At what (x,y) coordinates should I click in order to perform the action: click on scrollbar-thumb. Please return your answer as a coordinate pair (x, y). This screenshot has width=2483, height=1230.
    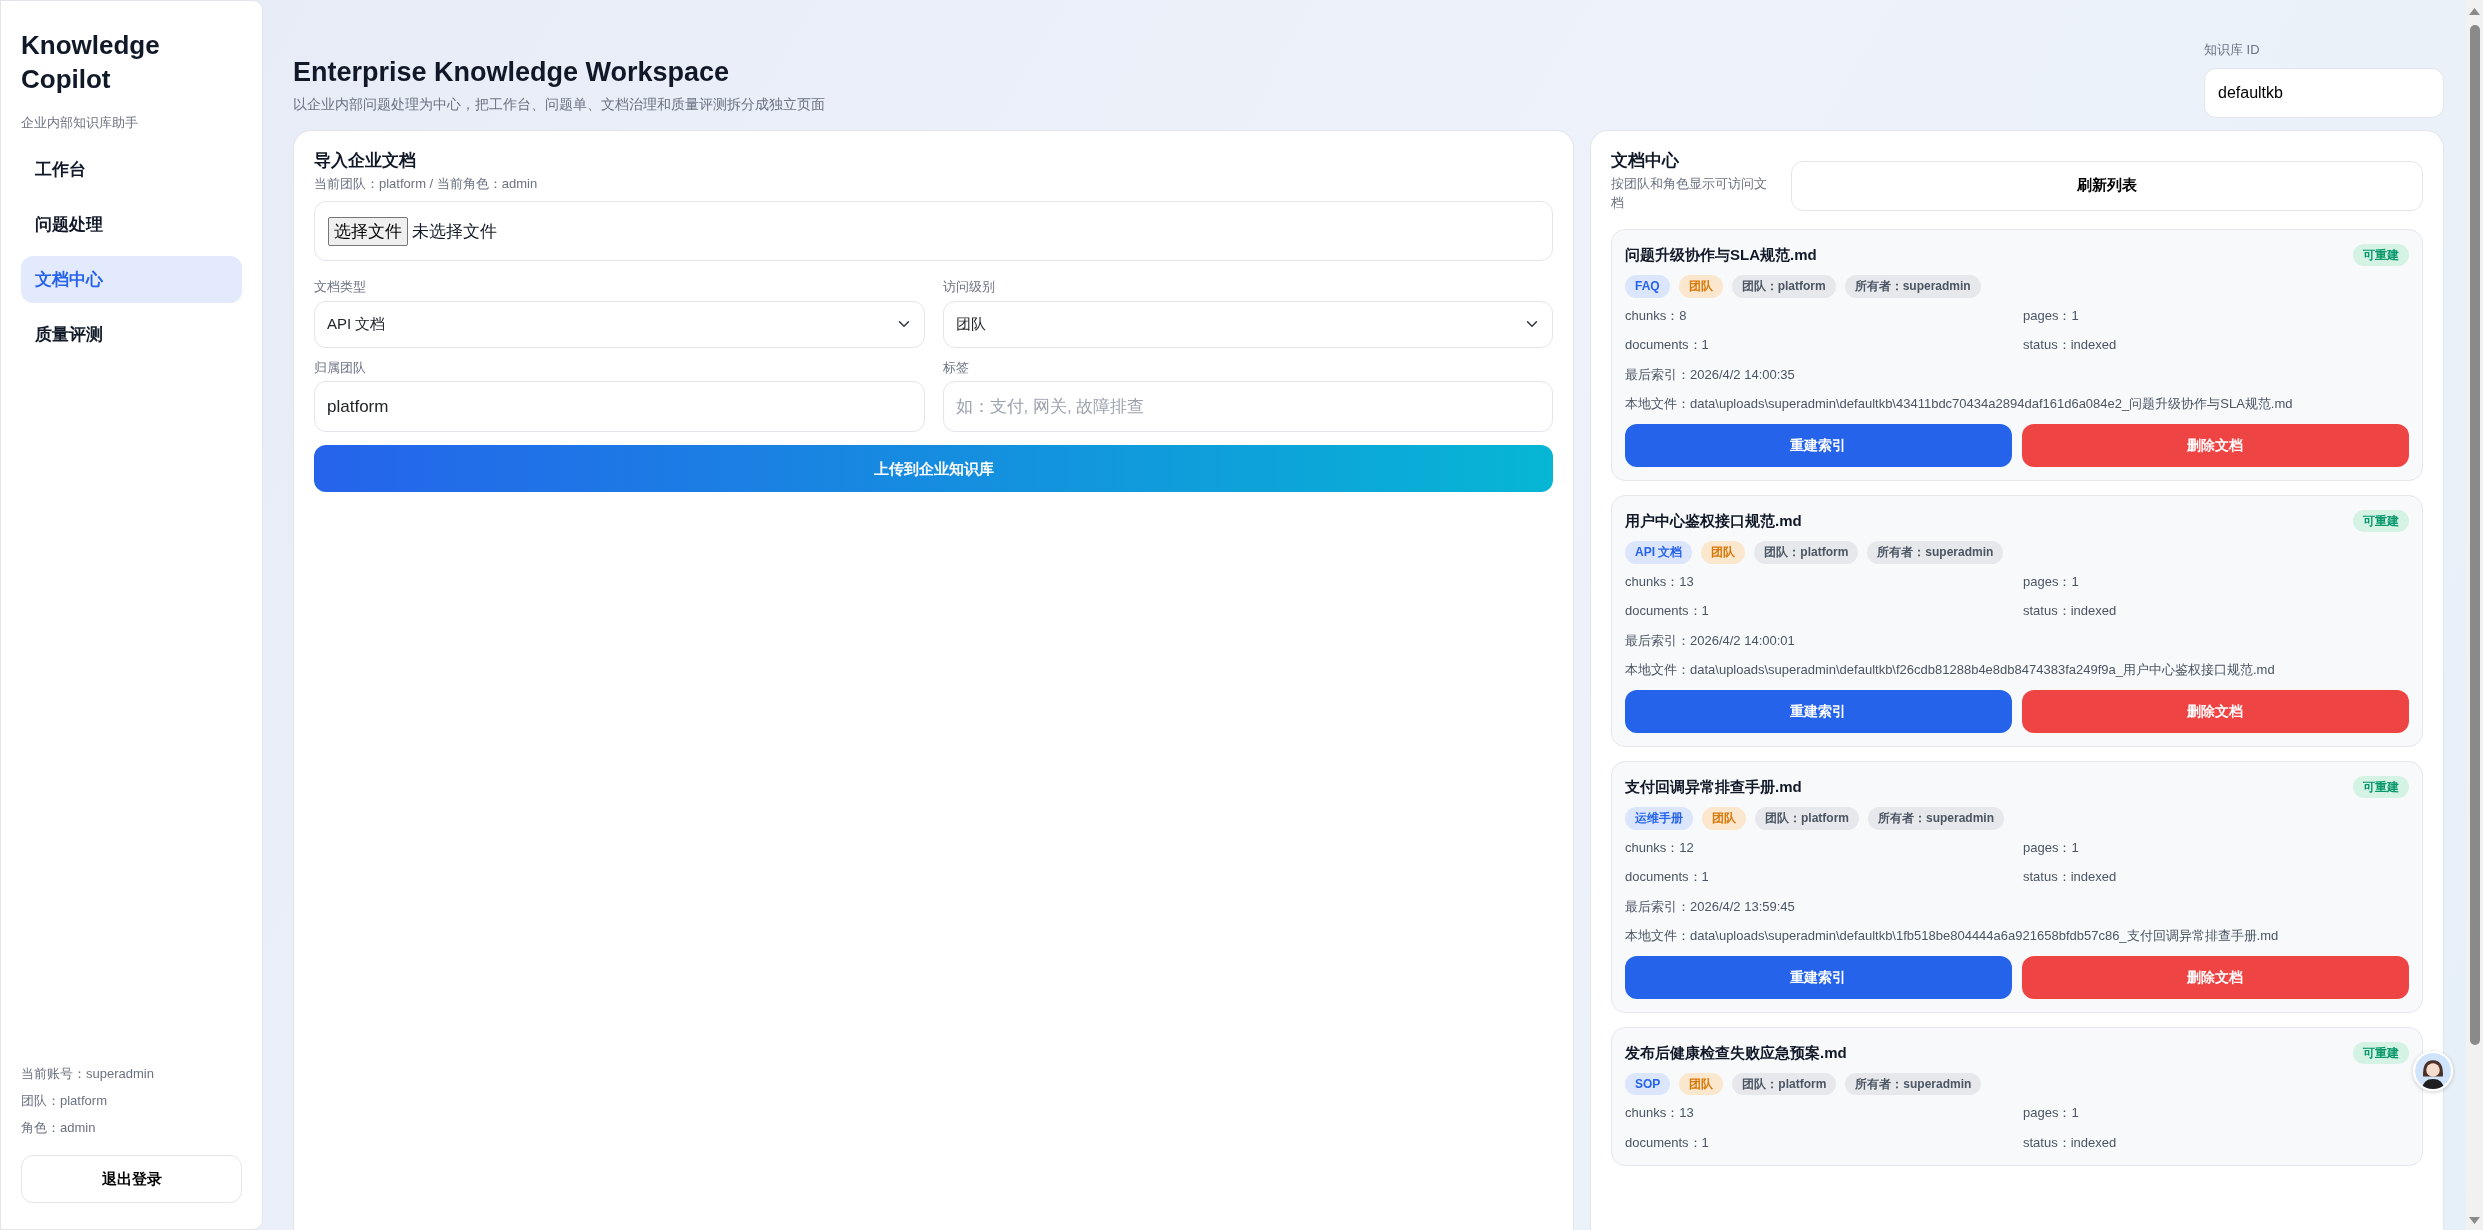
    Looking at the image, I should click on (2474, 535).